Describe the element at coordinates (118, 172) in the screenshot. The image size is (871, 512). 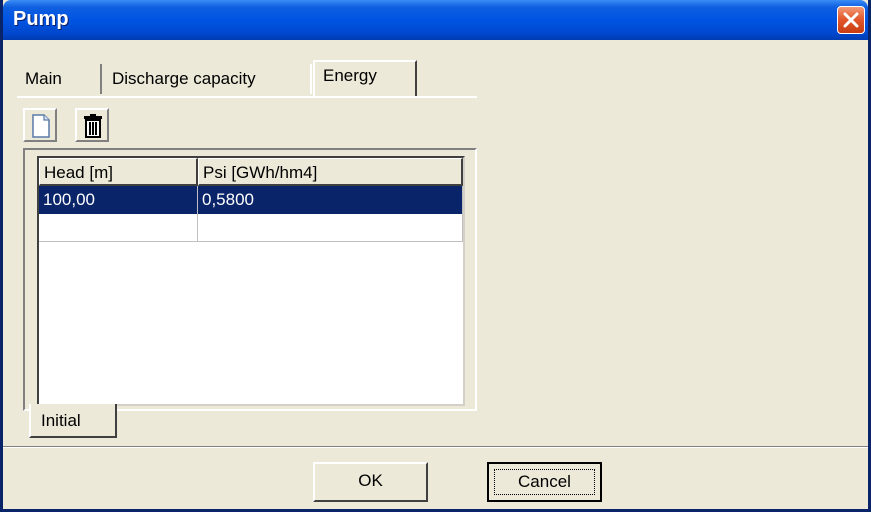
I see `column-header-head: Head [m]` at that location.